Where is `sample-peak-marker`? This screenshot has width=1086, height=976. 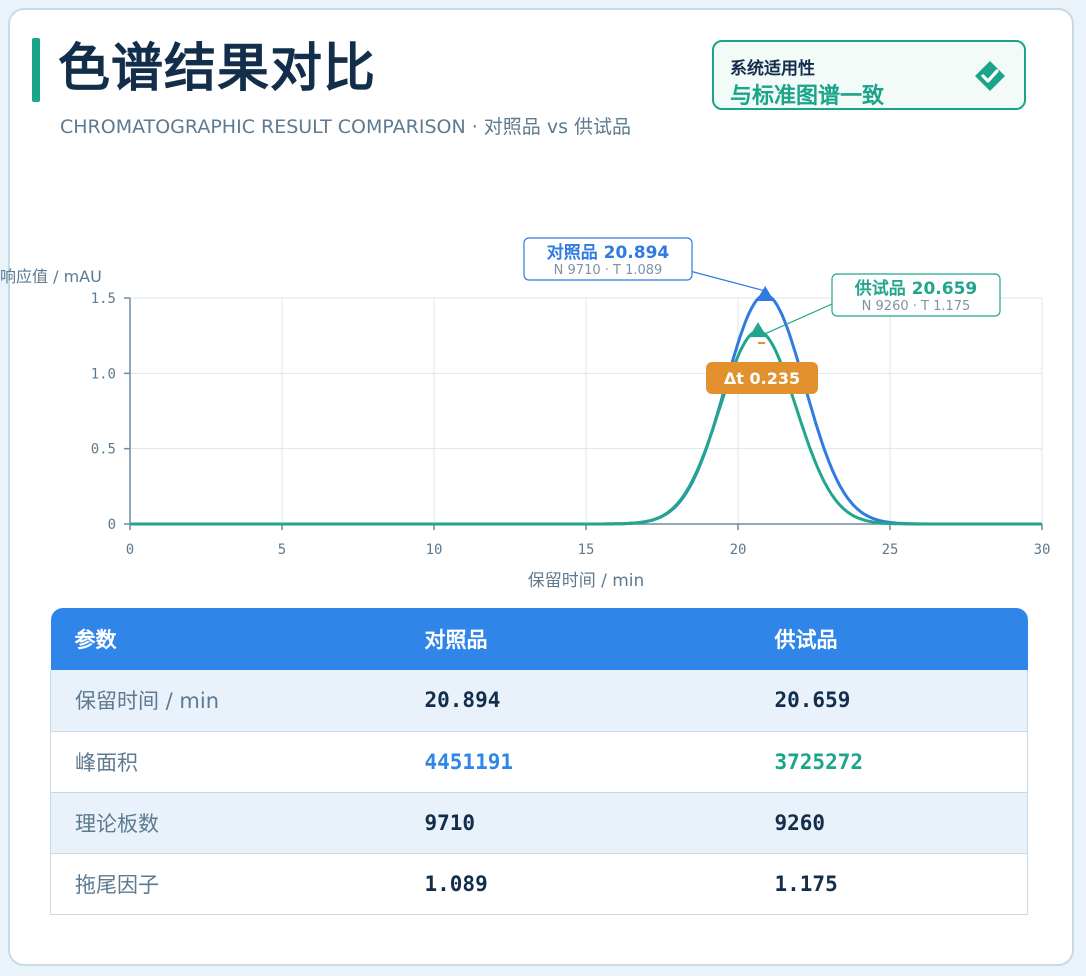
sample-peak-marker is located at coordinates (758, 330).